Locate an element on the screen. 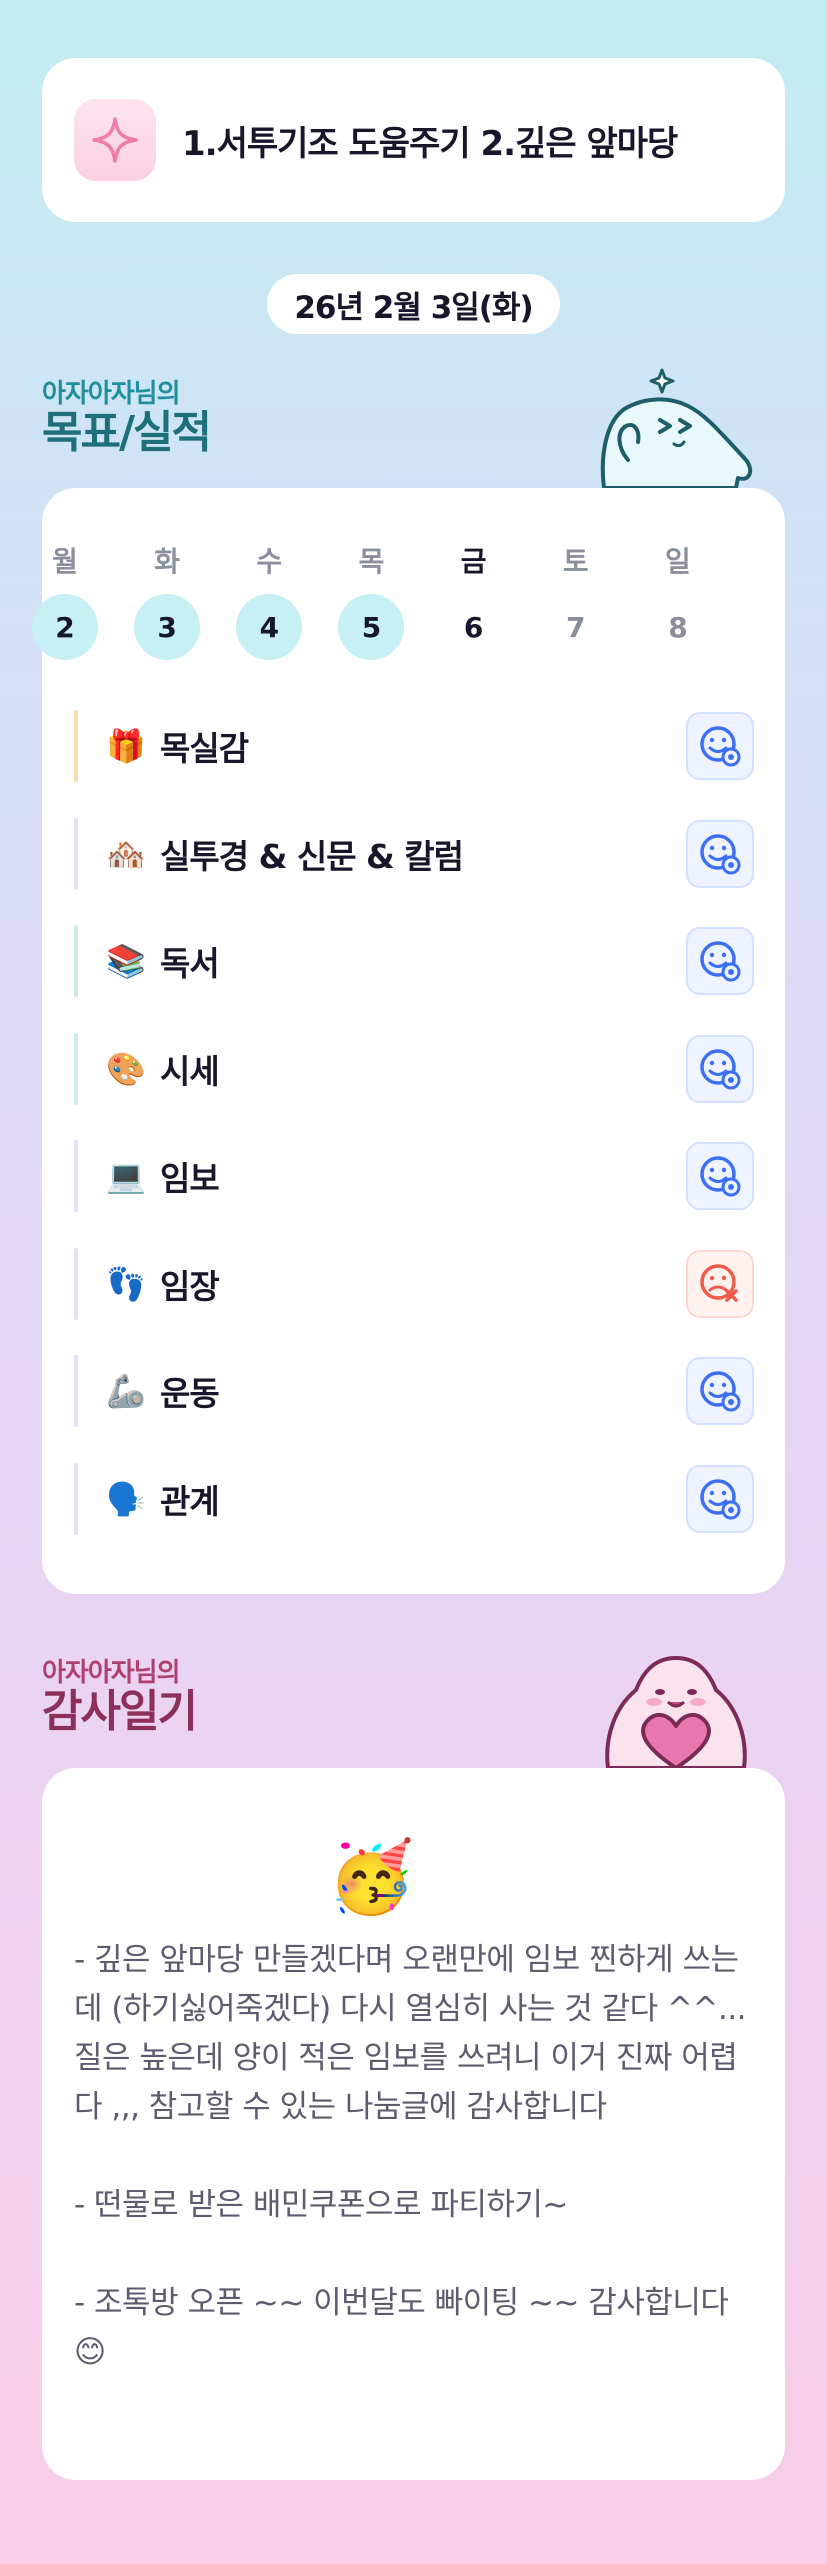  weekday-label: 수 is located at coordinates (269, 561).